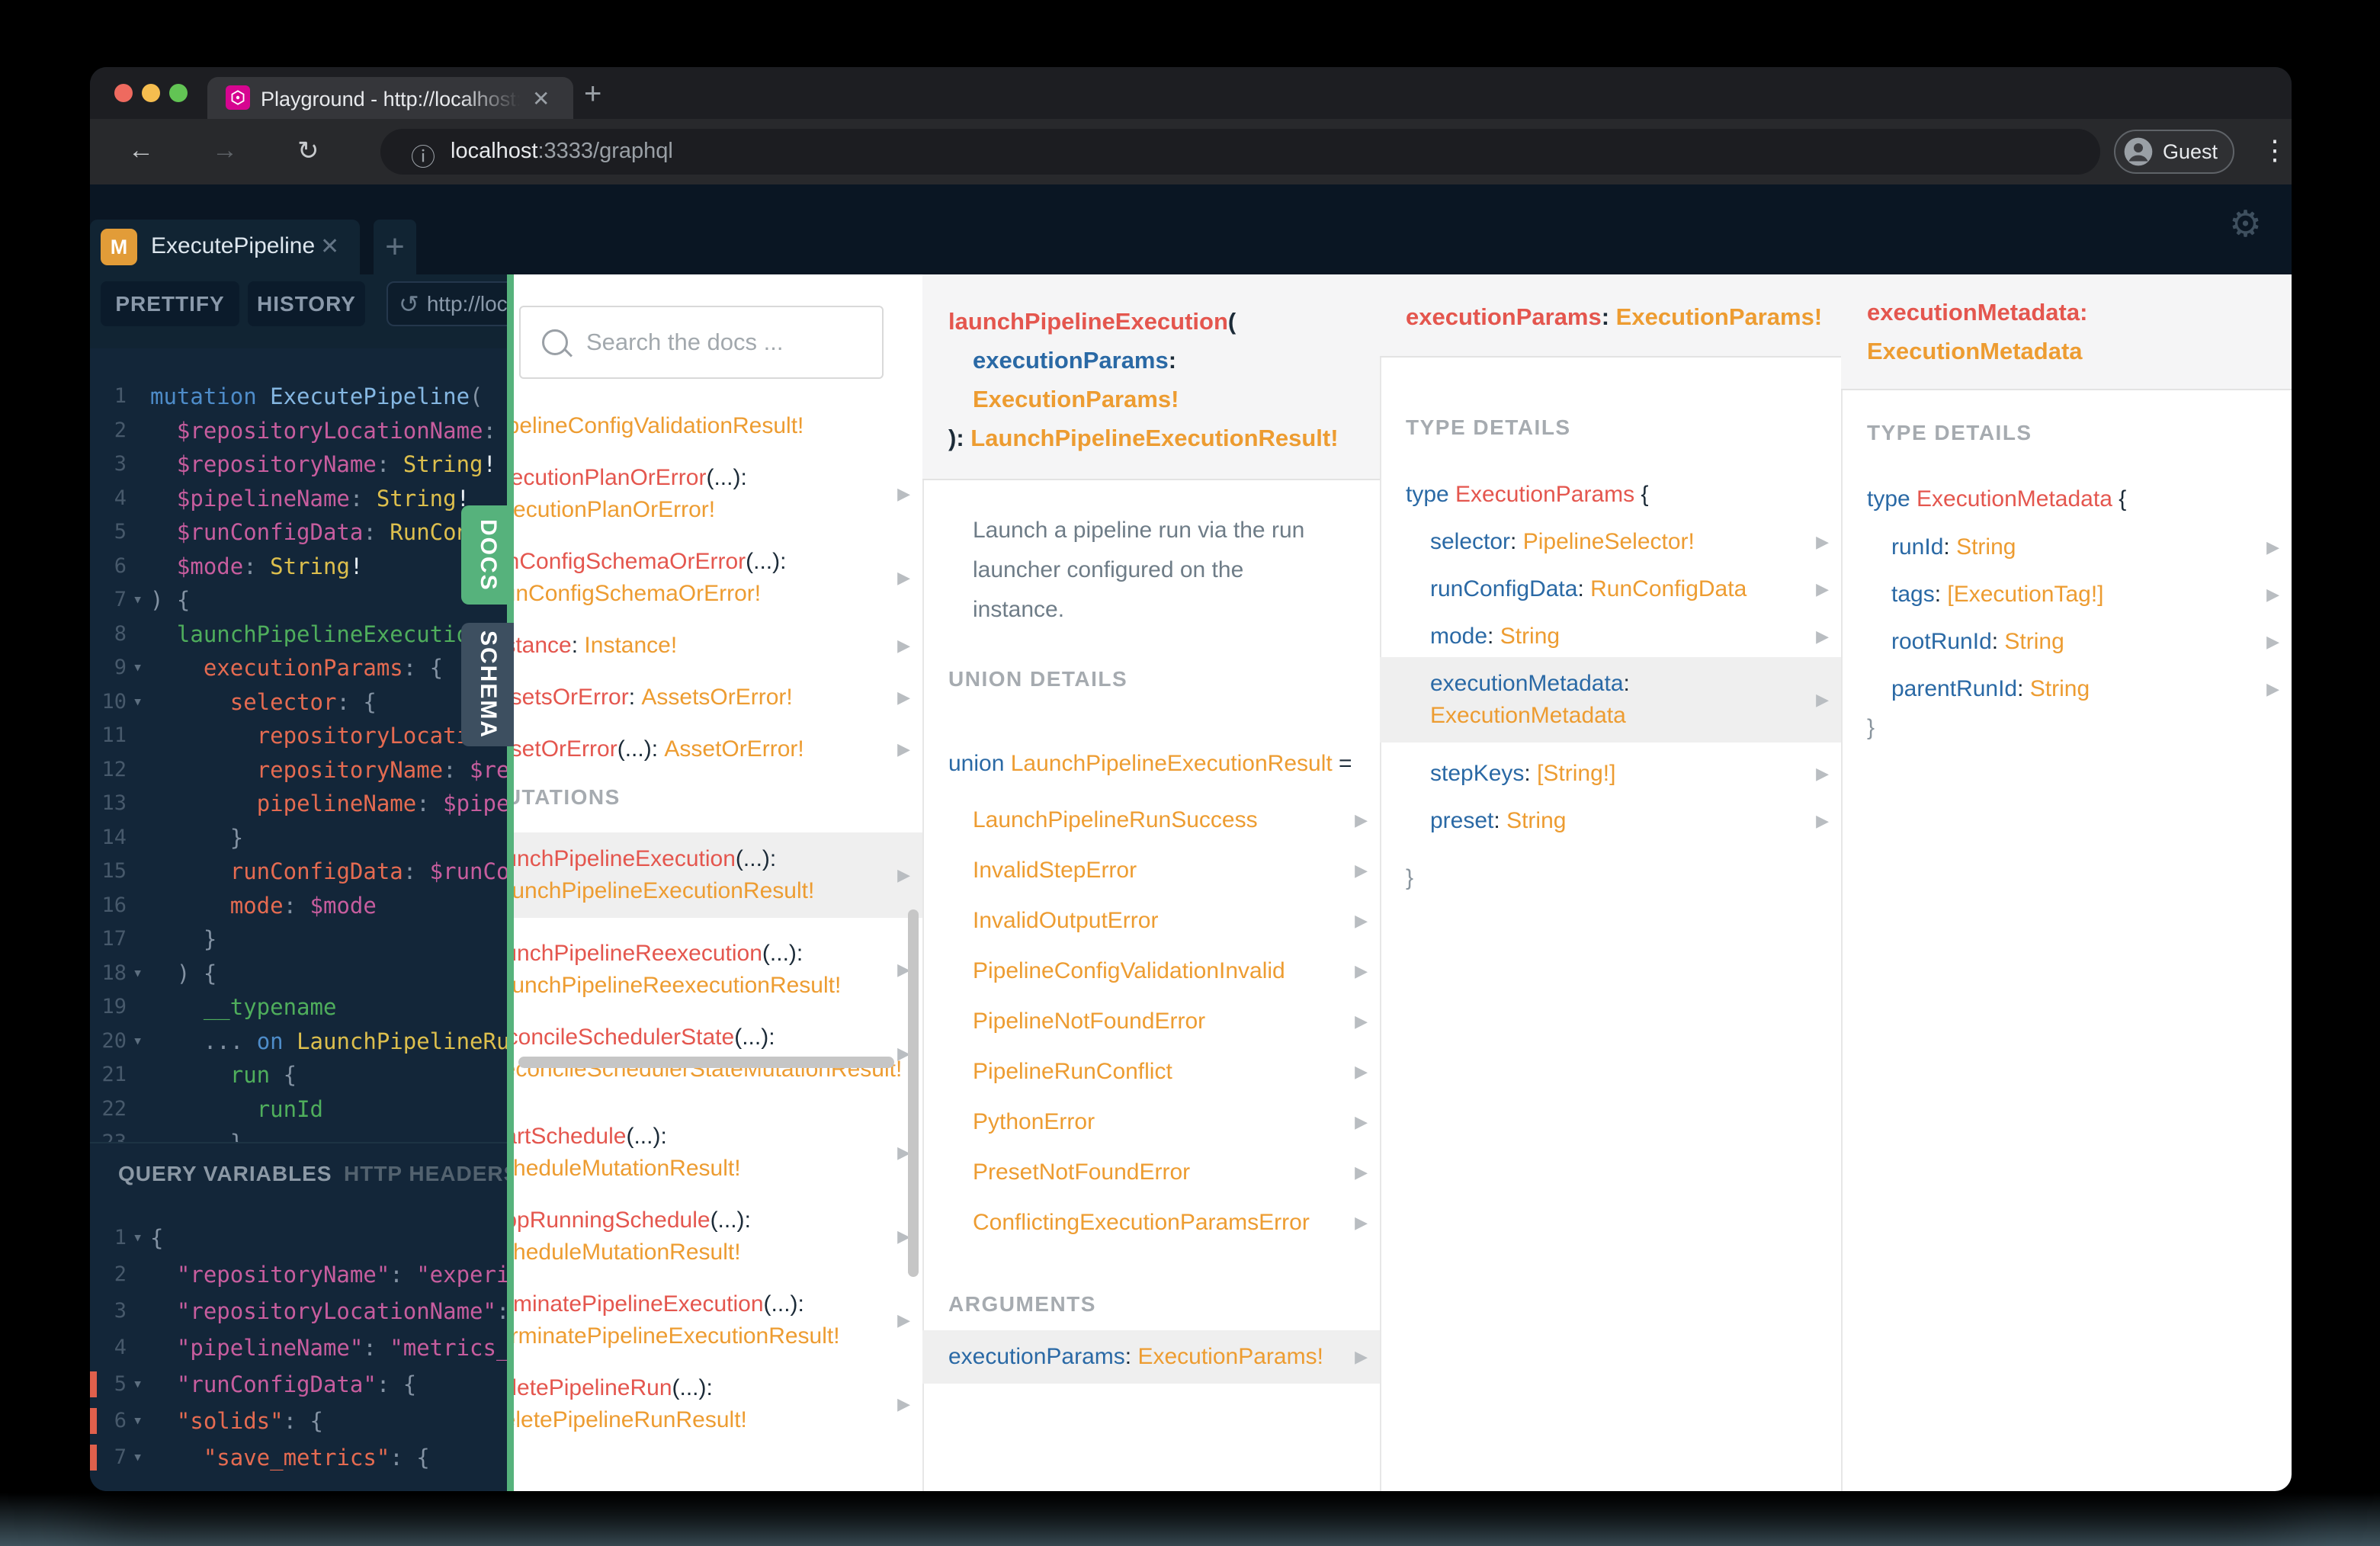  I want to click on new-tab-button: +, so click(592, 94).